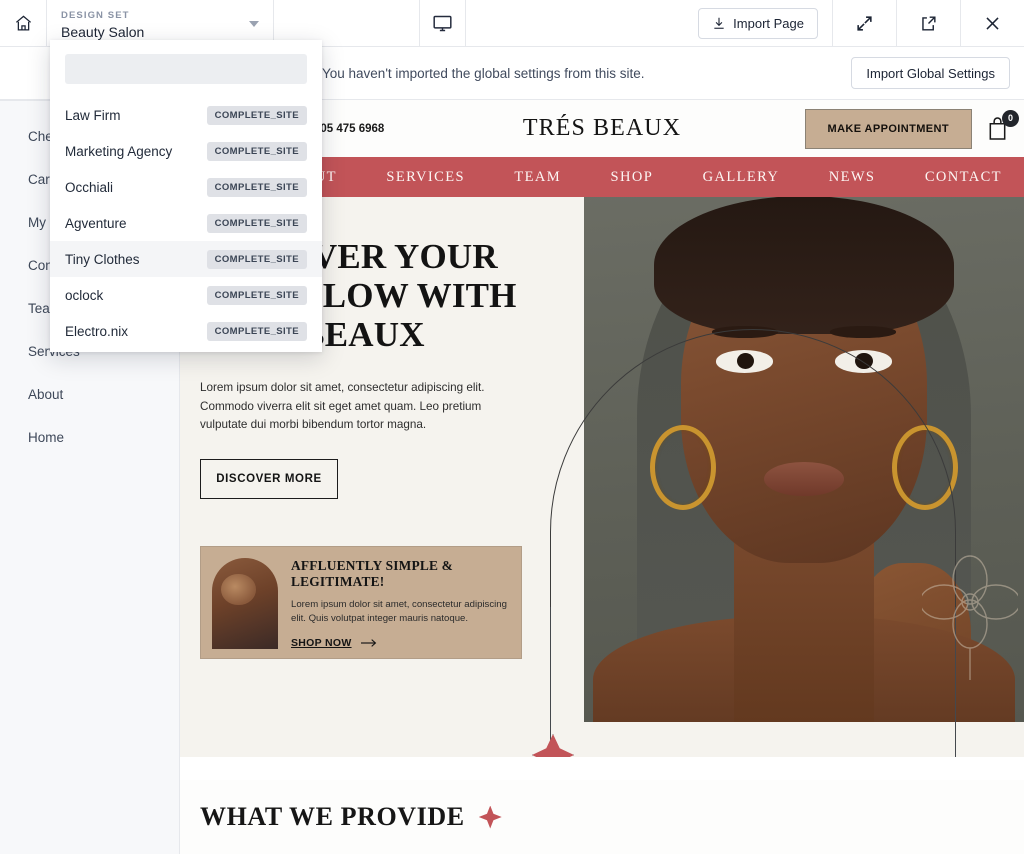 The image size is (1024, 854). I want to click on expand-button, so click(864, 23).